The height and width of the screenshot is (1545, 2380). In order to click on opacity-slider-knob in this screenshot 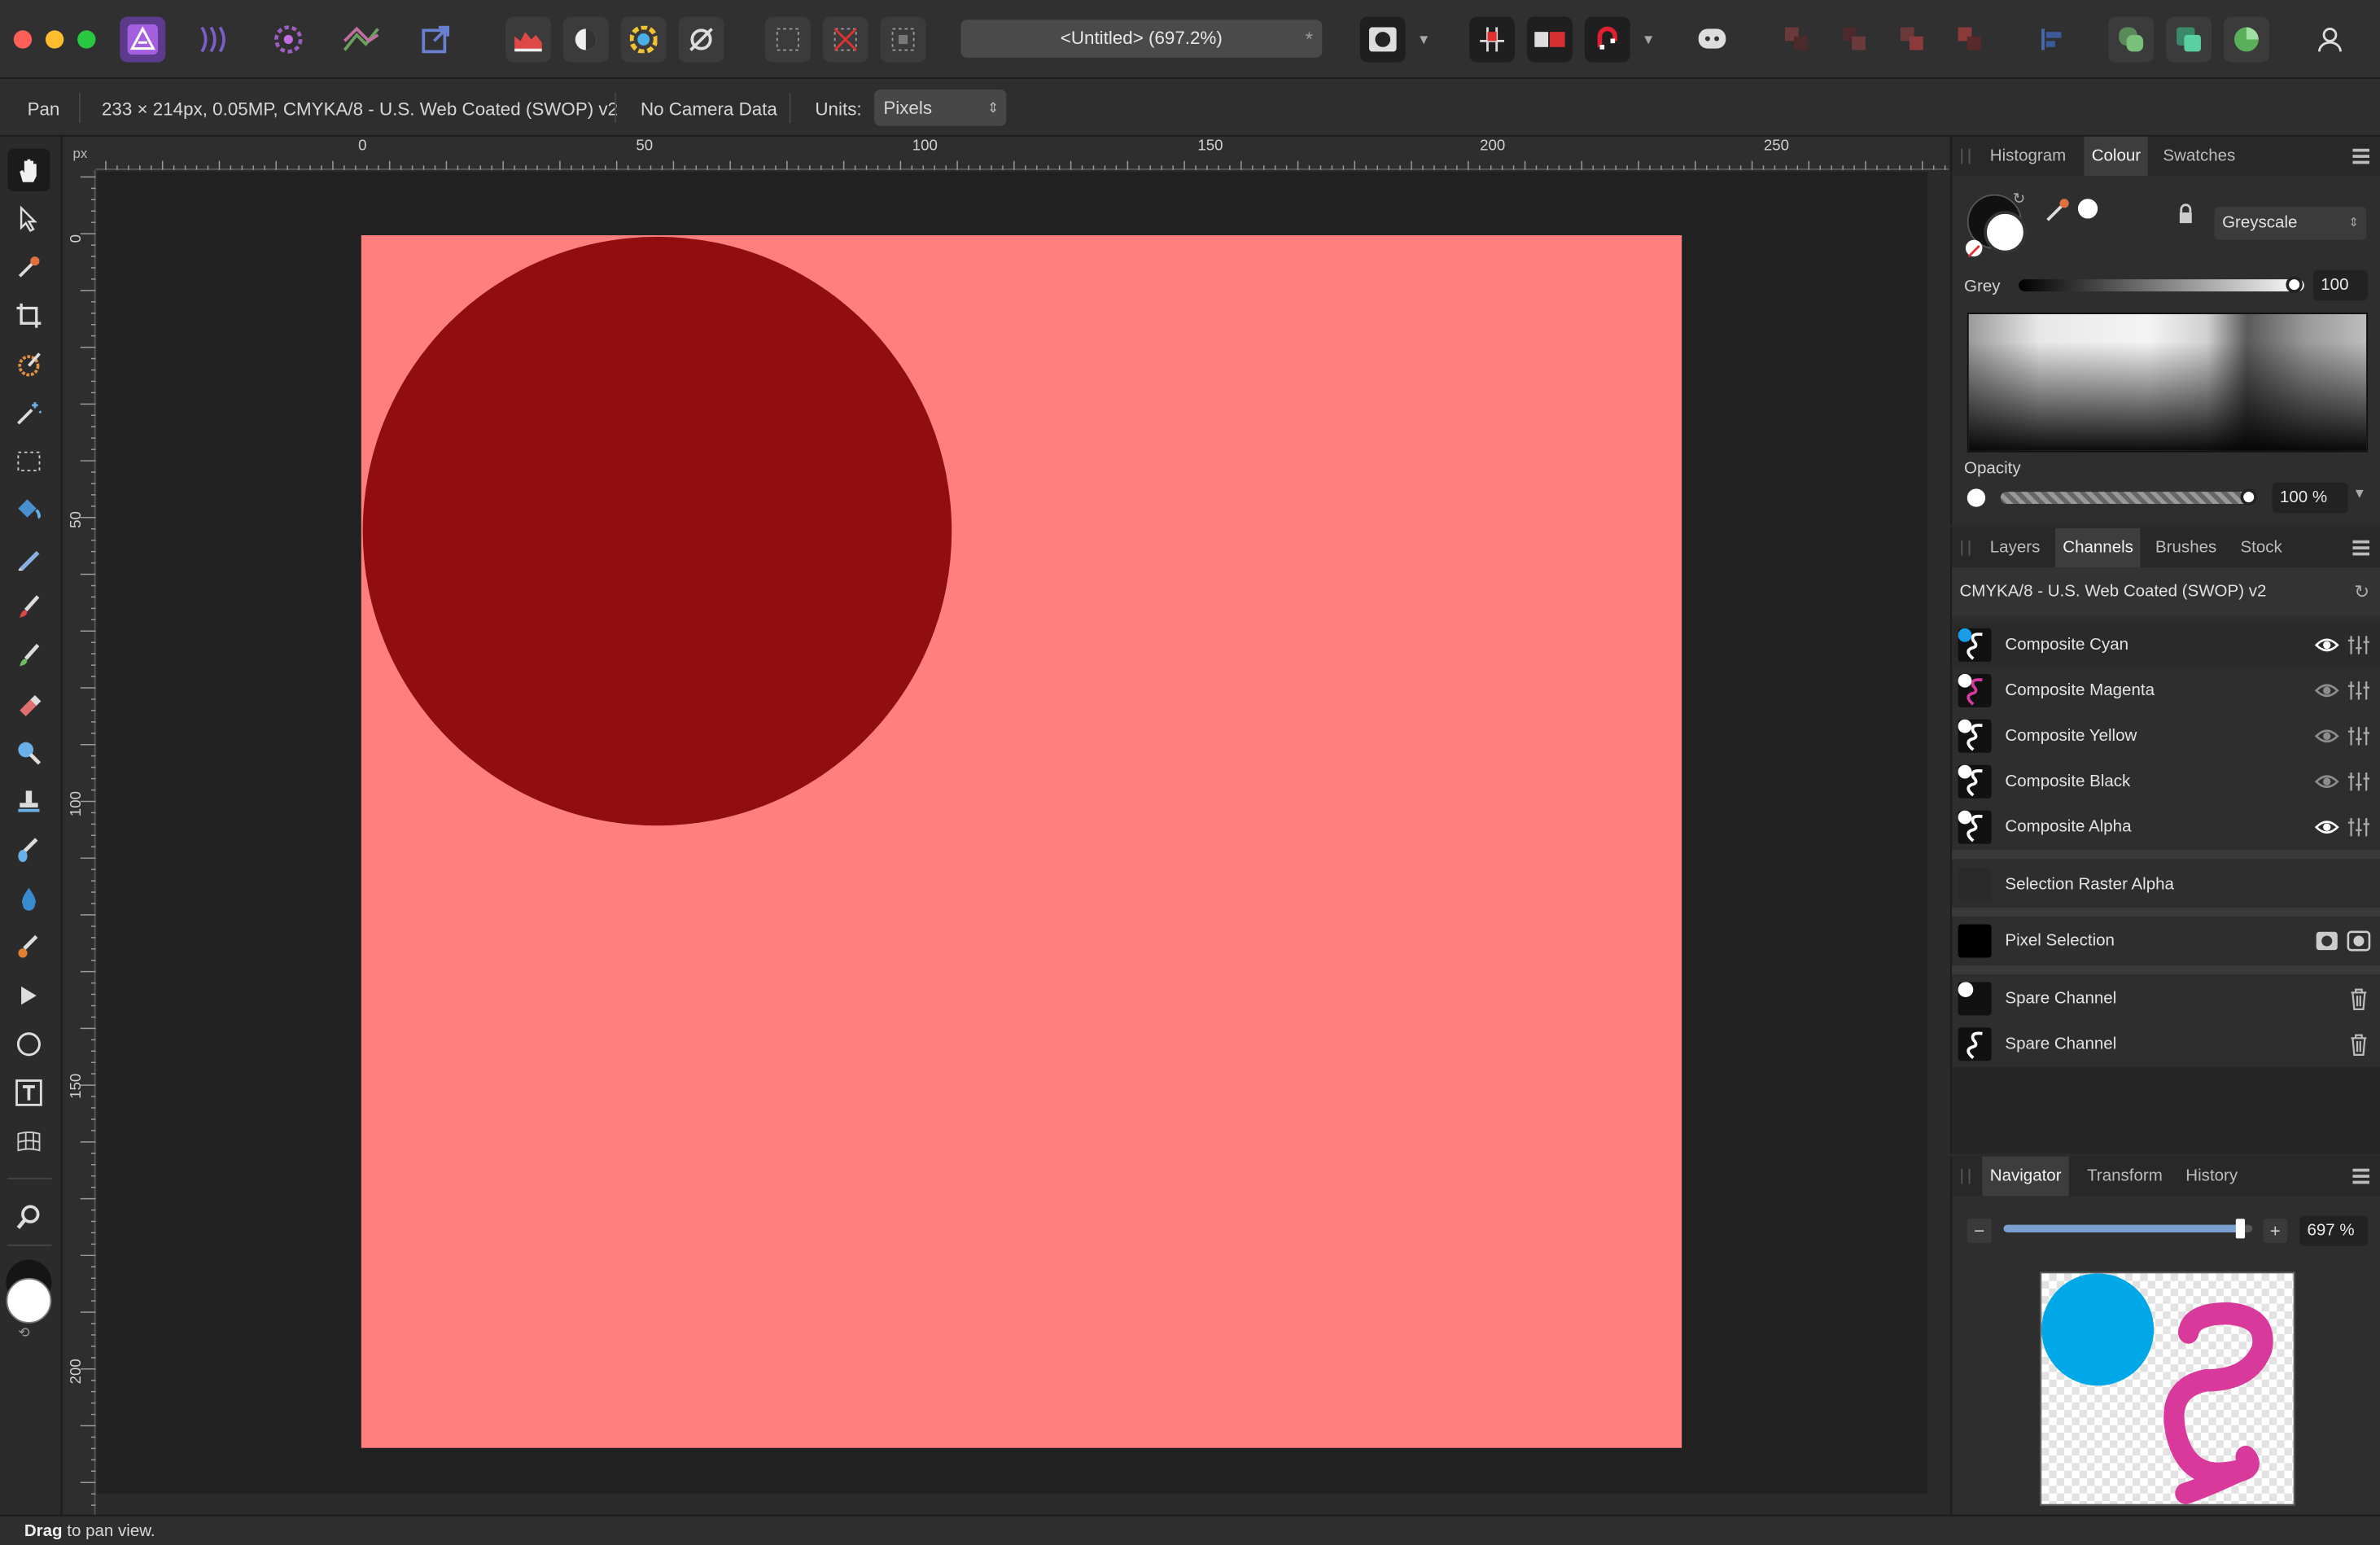, I will do `click(2249, 497)`.